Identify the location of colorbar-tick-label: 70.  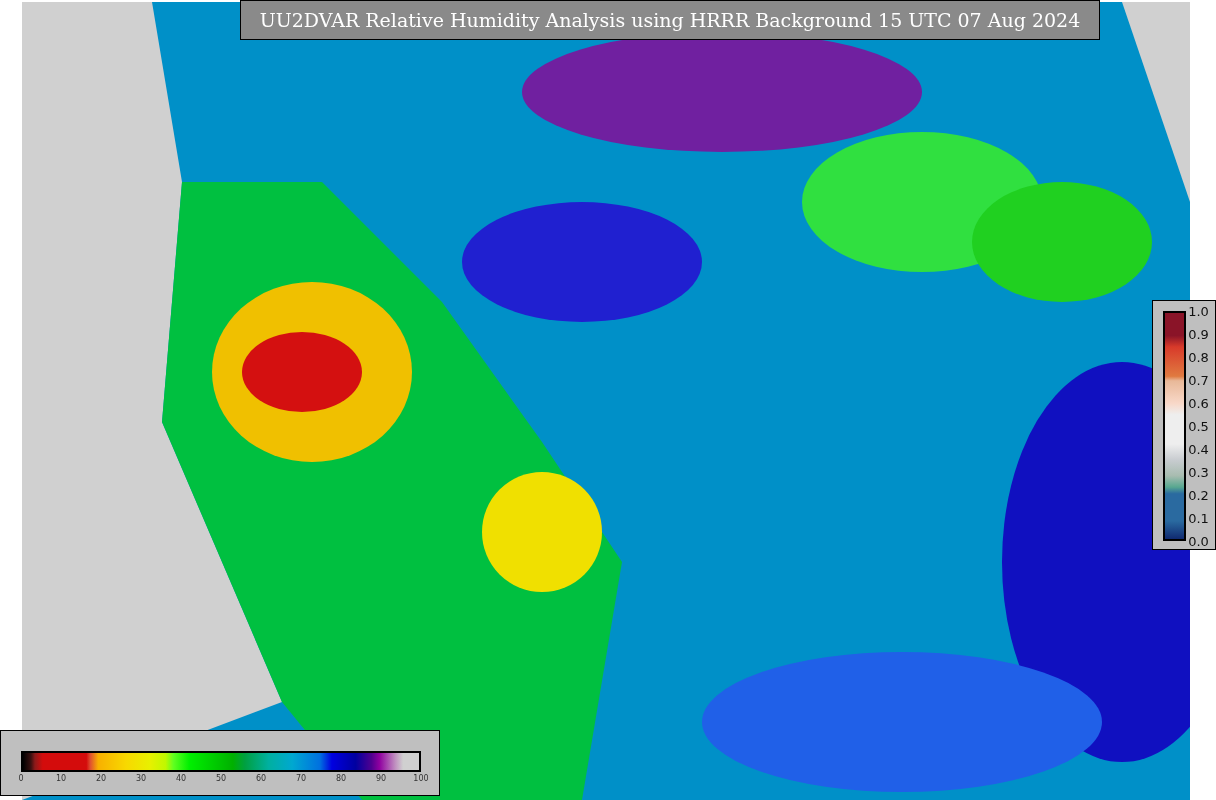
(301, 779).